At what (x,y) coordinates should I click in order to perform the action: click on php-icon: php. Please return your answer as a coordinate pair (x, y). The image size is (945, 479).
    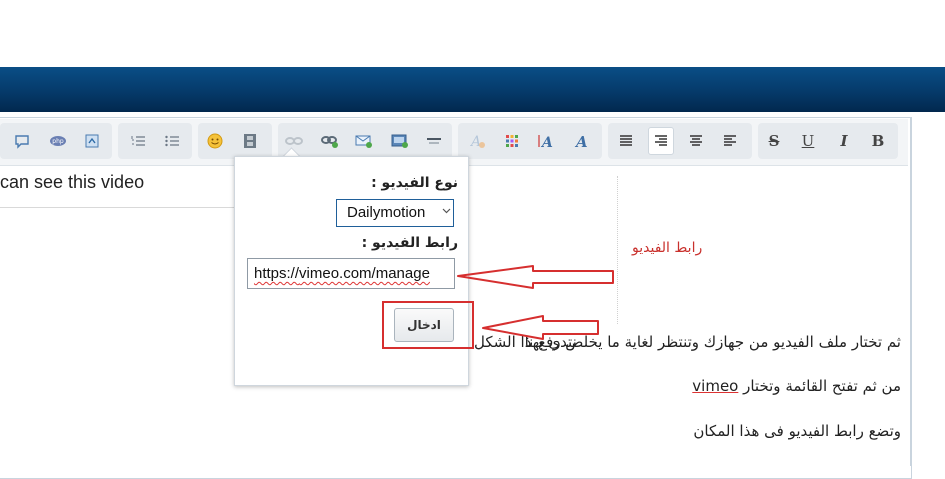
    Looking at the image, I should click on (58, 141).